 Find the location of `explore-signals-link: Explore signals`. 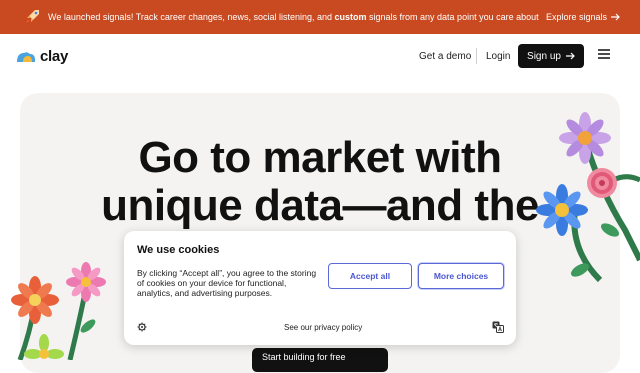

explore-signals-link: Explore signals is located at coordinates (583, 17).